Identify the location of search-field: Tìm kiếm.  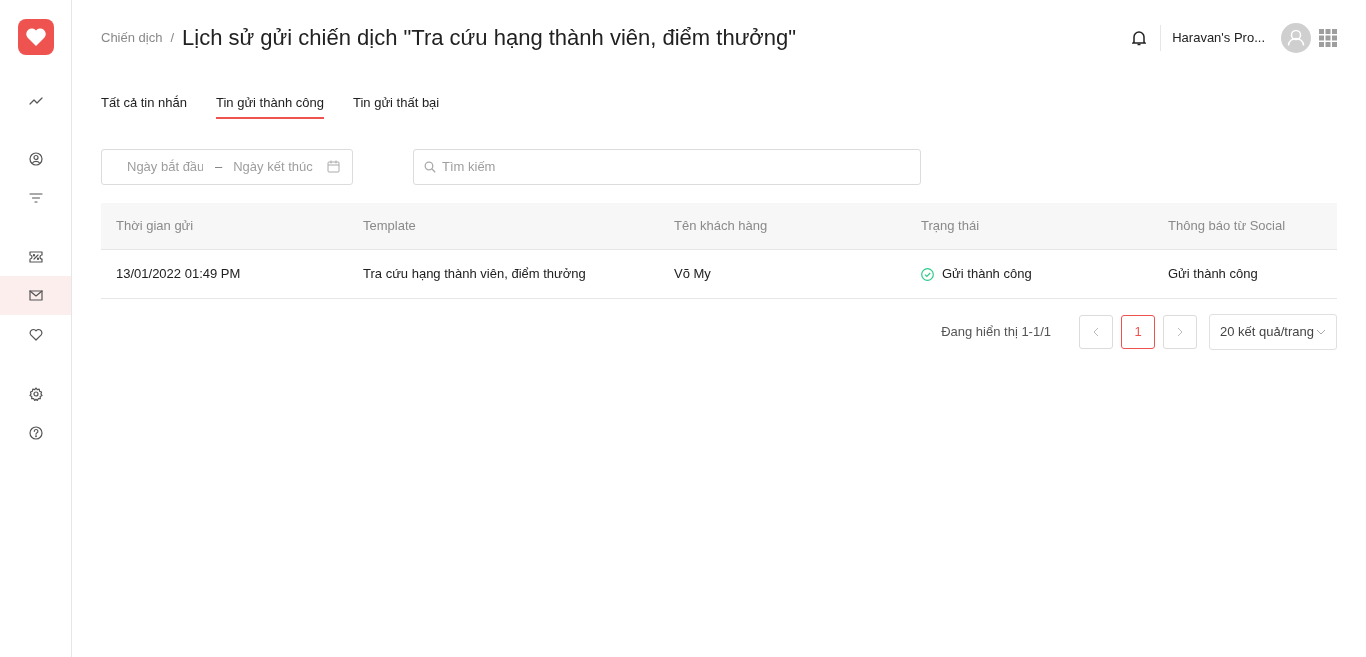
(667, 166).